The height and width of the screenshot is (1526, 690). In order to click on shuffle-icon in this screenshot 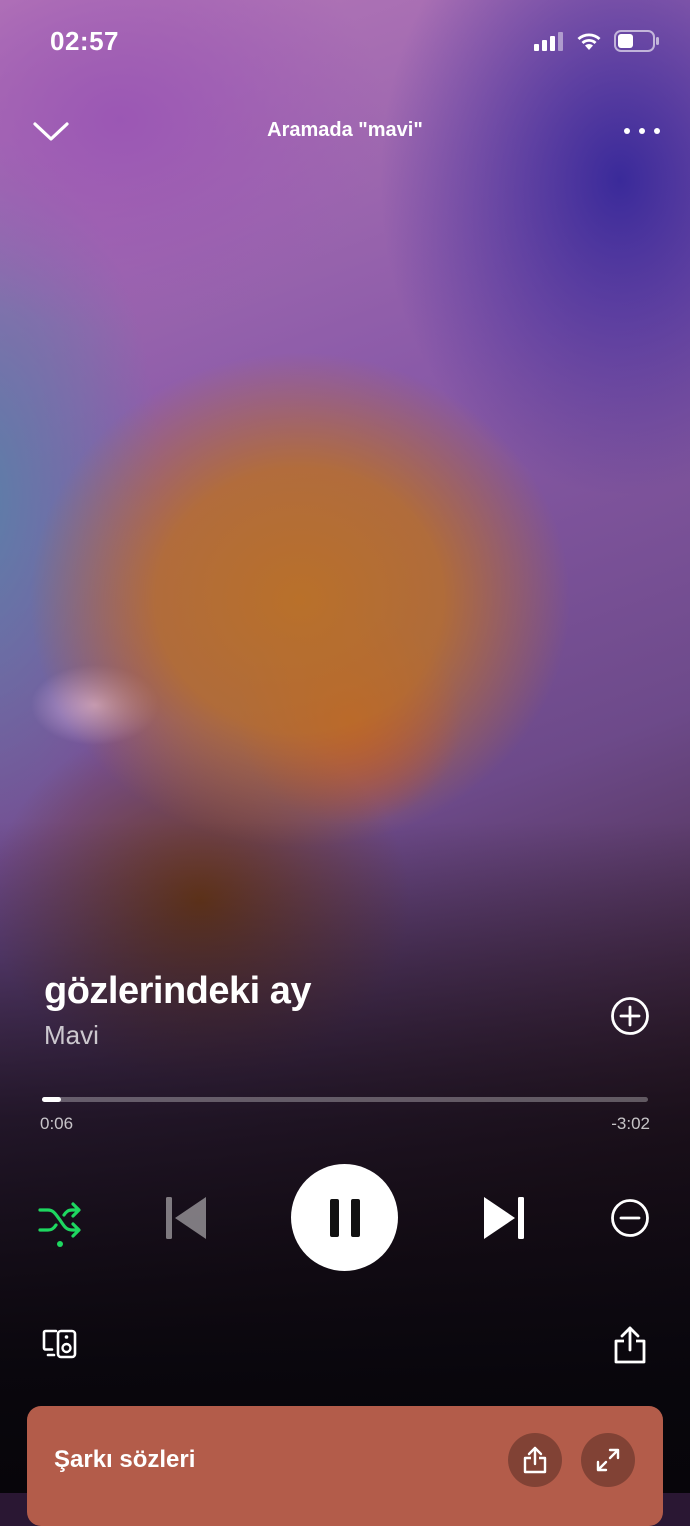, I will do `click(59, 1224)`.